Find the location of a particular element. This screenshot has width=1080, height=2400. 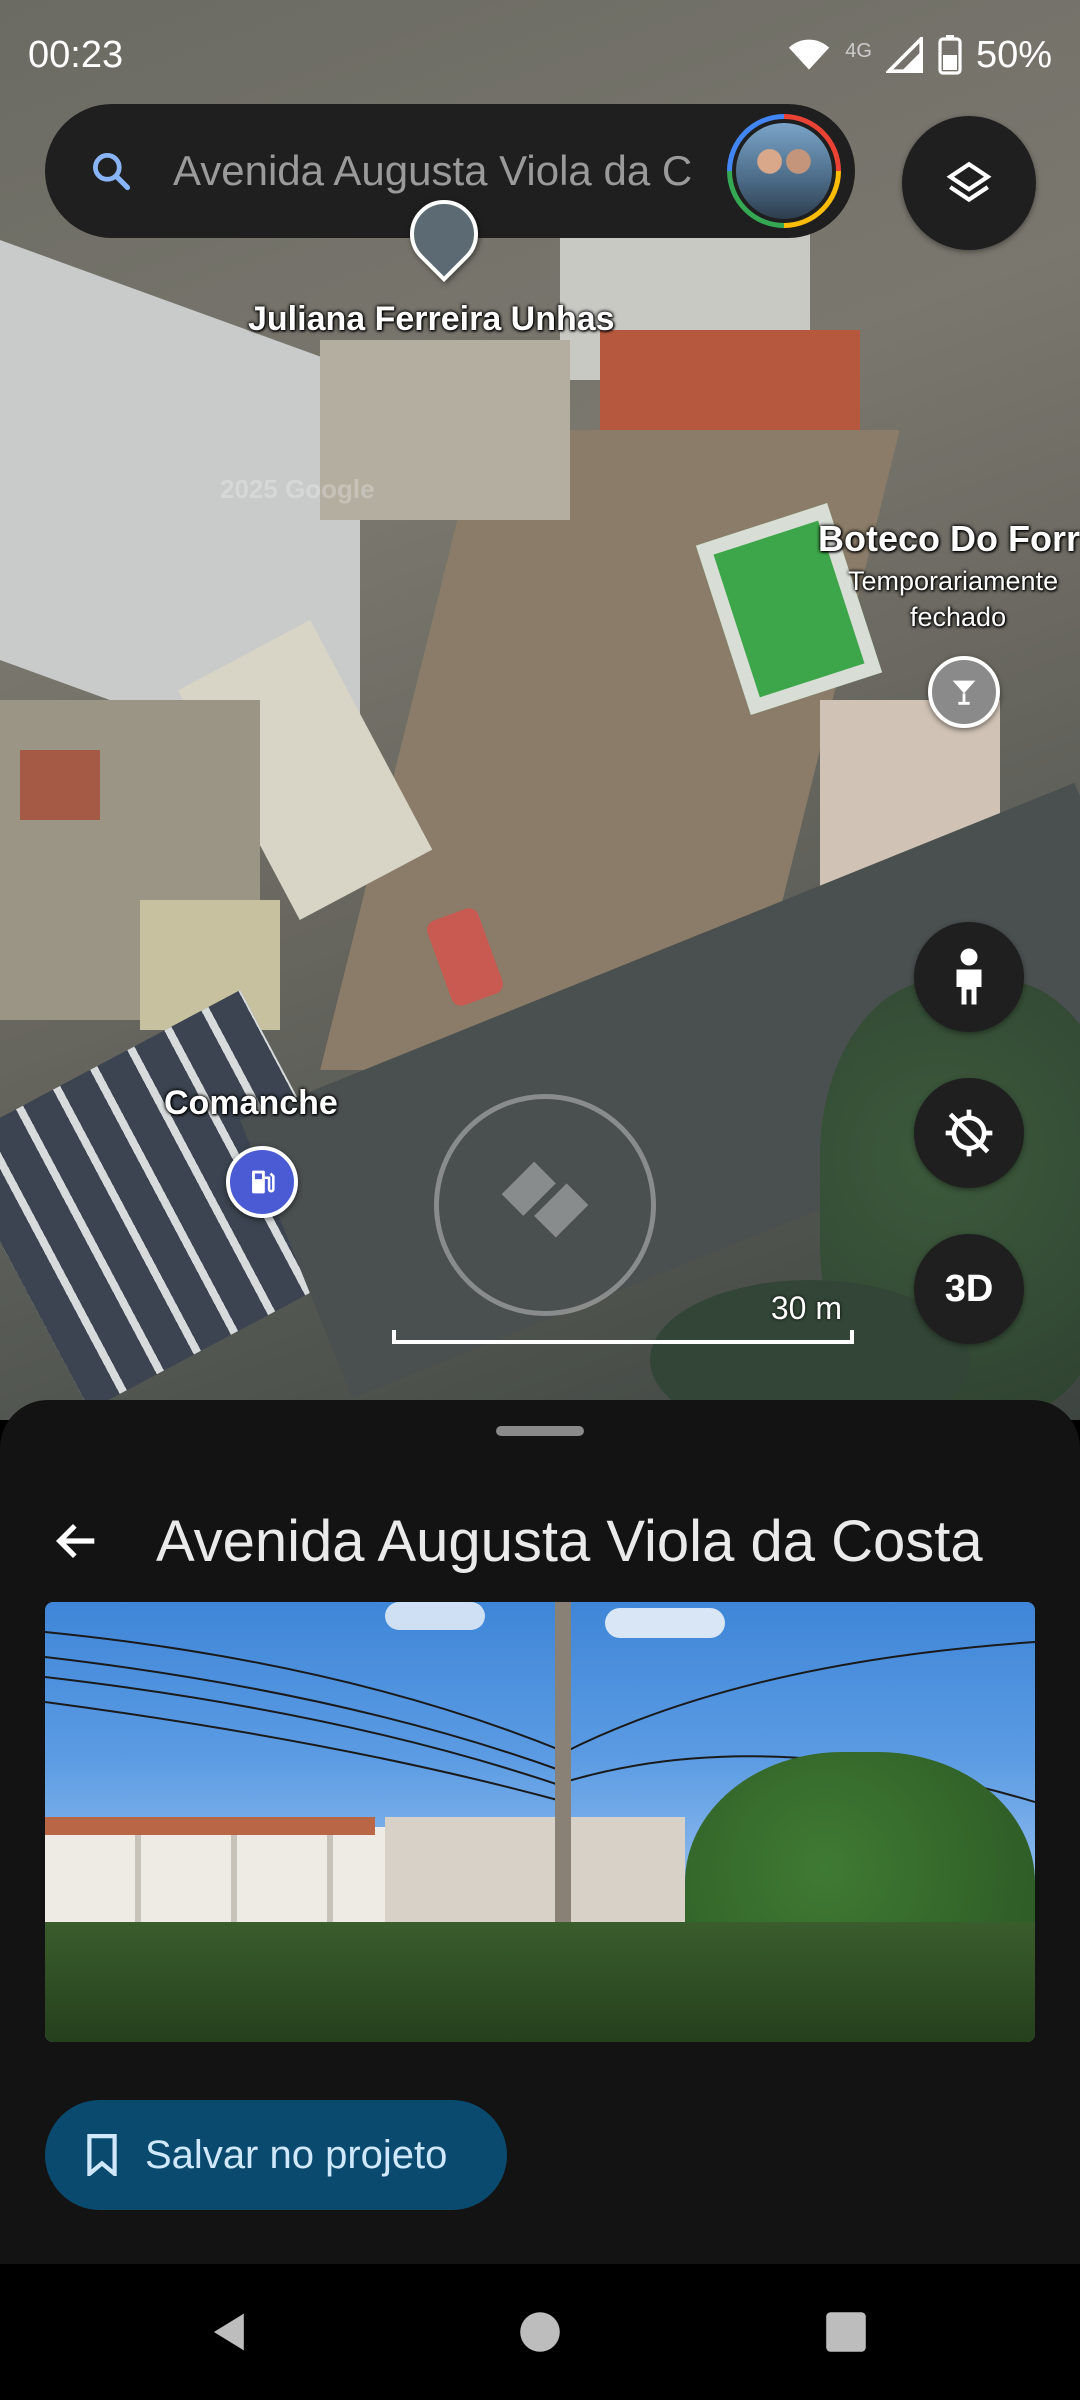

layers-icon is located at coordinates (969, 182).